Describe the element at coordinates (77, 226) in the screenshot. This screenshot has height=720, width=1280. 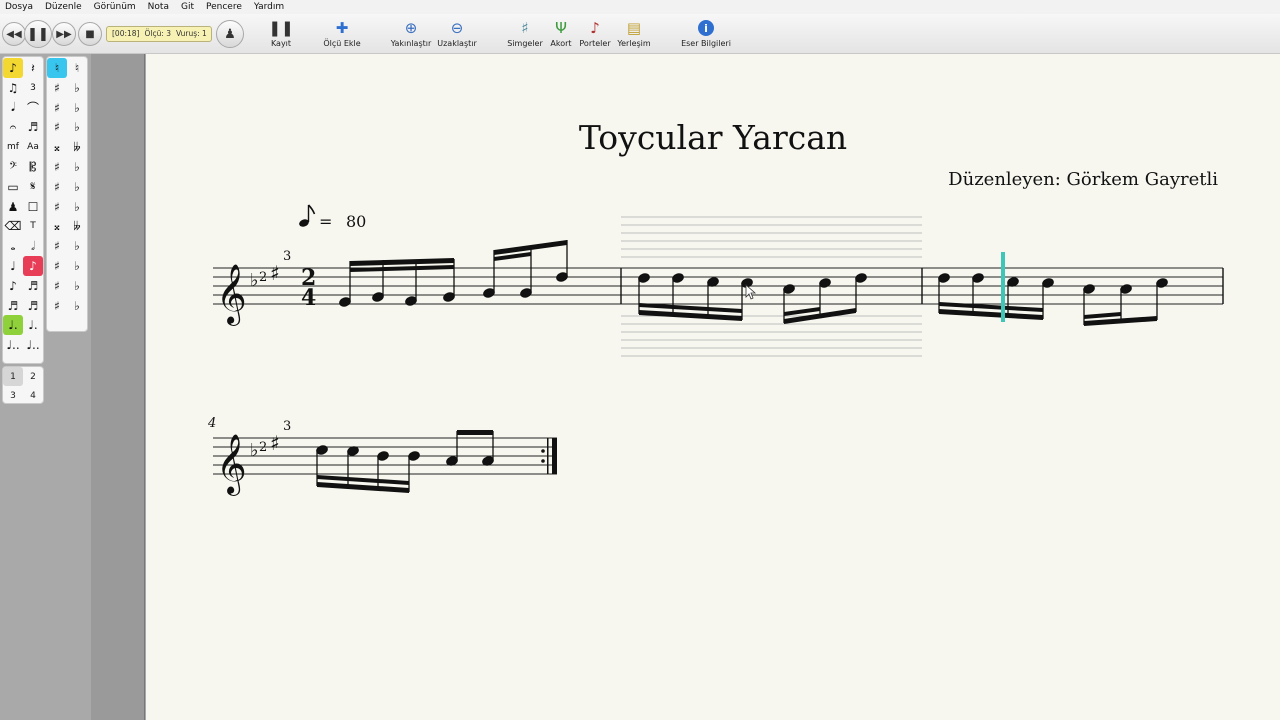
I see `palette_right-cell-17: 𝄫` at that location.